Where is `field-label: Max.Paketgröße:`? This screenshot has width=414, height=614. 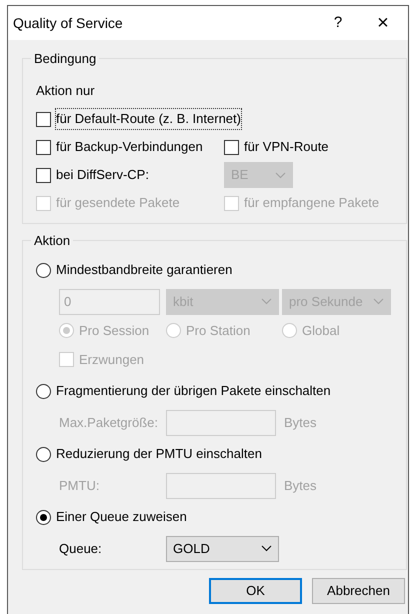 field-label: Max.Paketgröße: is located at coordinates (109, 423).